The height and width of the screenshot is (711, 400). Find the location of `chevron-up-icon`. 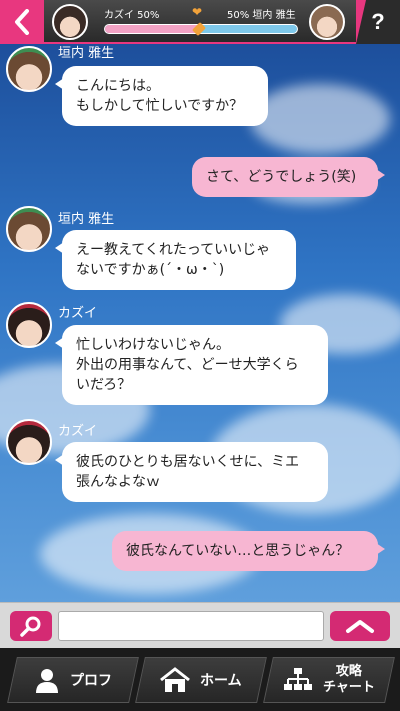

chevron-up-icon is located at coordinates (360, 626).